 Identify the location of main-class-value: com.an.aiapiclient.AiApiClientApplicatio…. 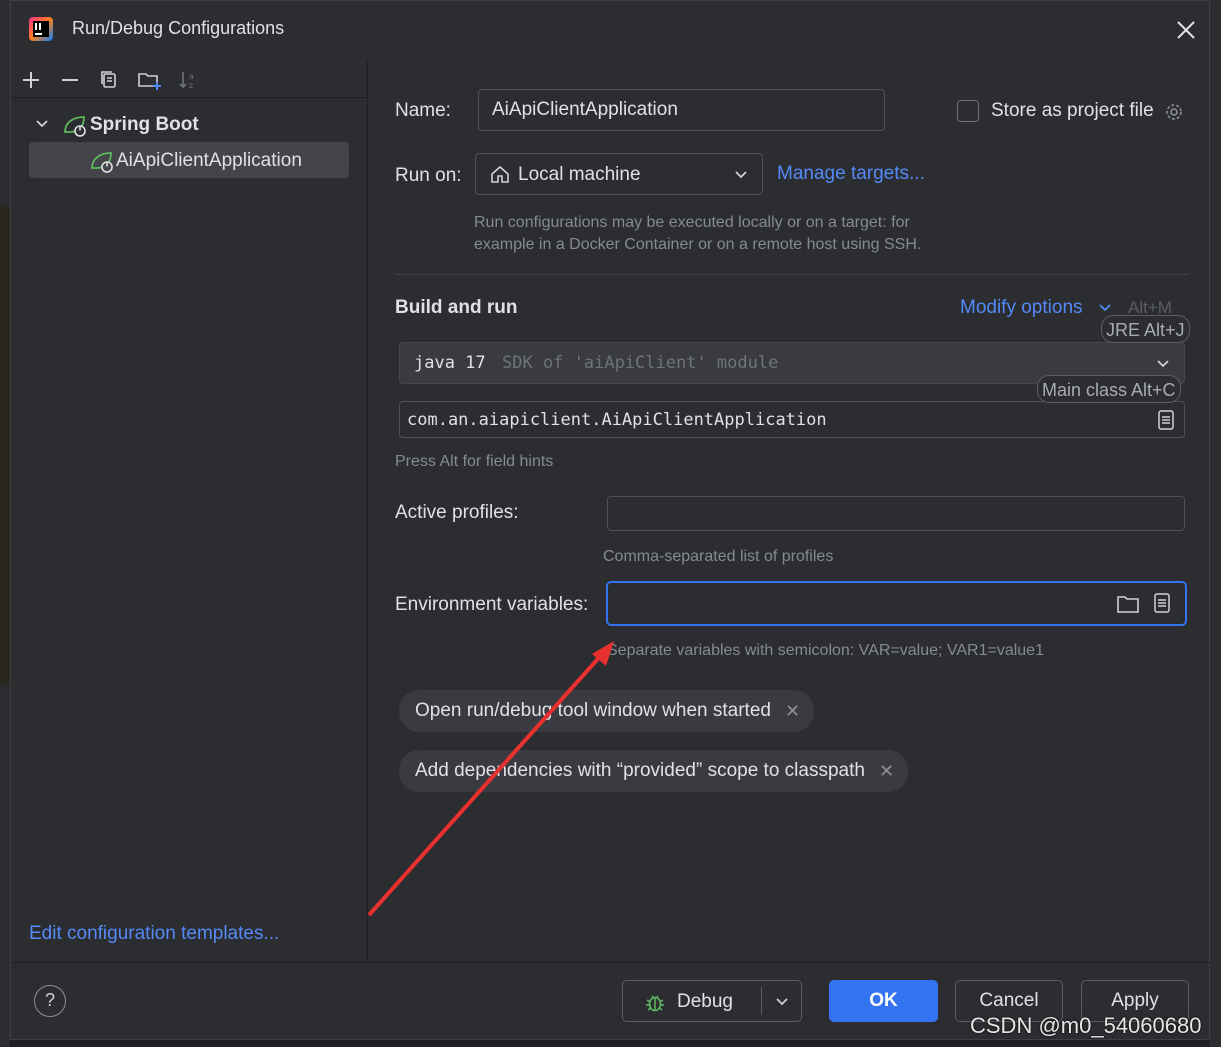
(617, 420).